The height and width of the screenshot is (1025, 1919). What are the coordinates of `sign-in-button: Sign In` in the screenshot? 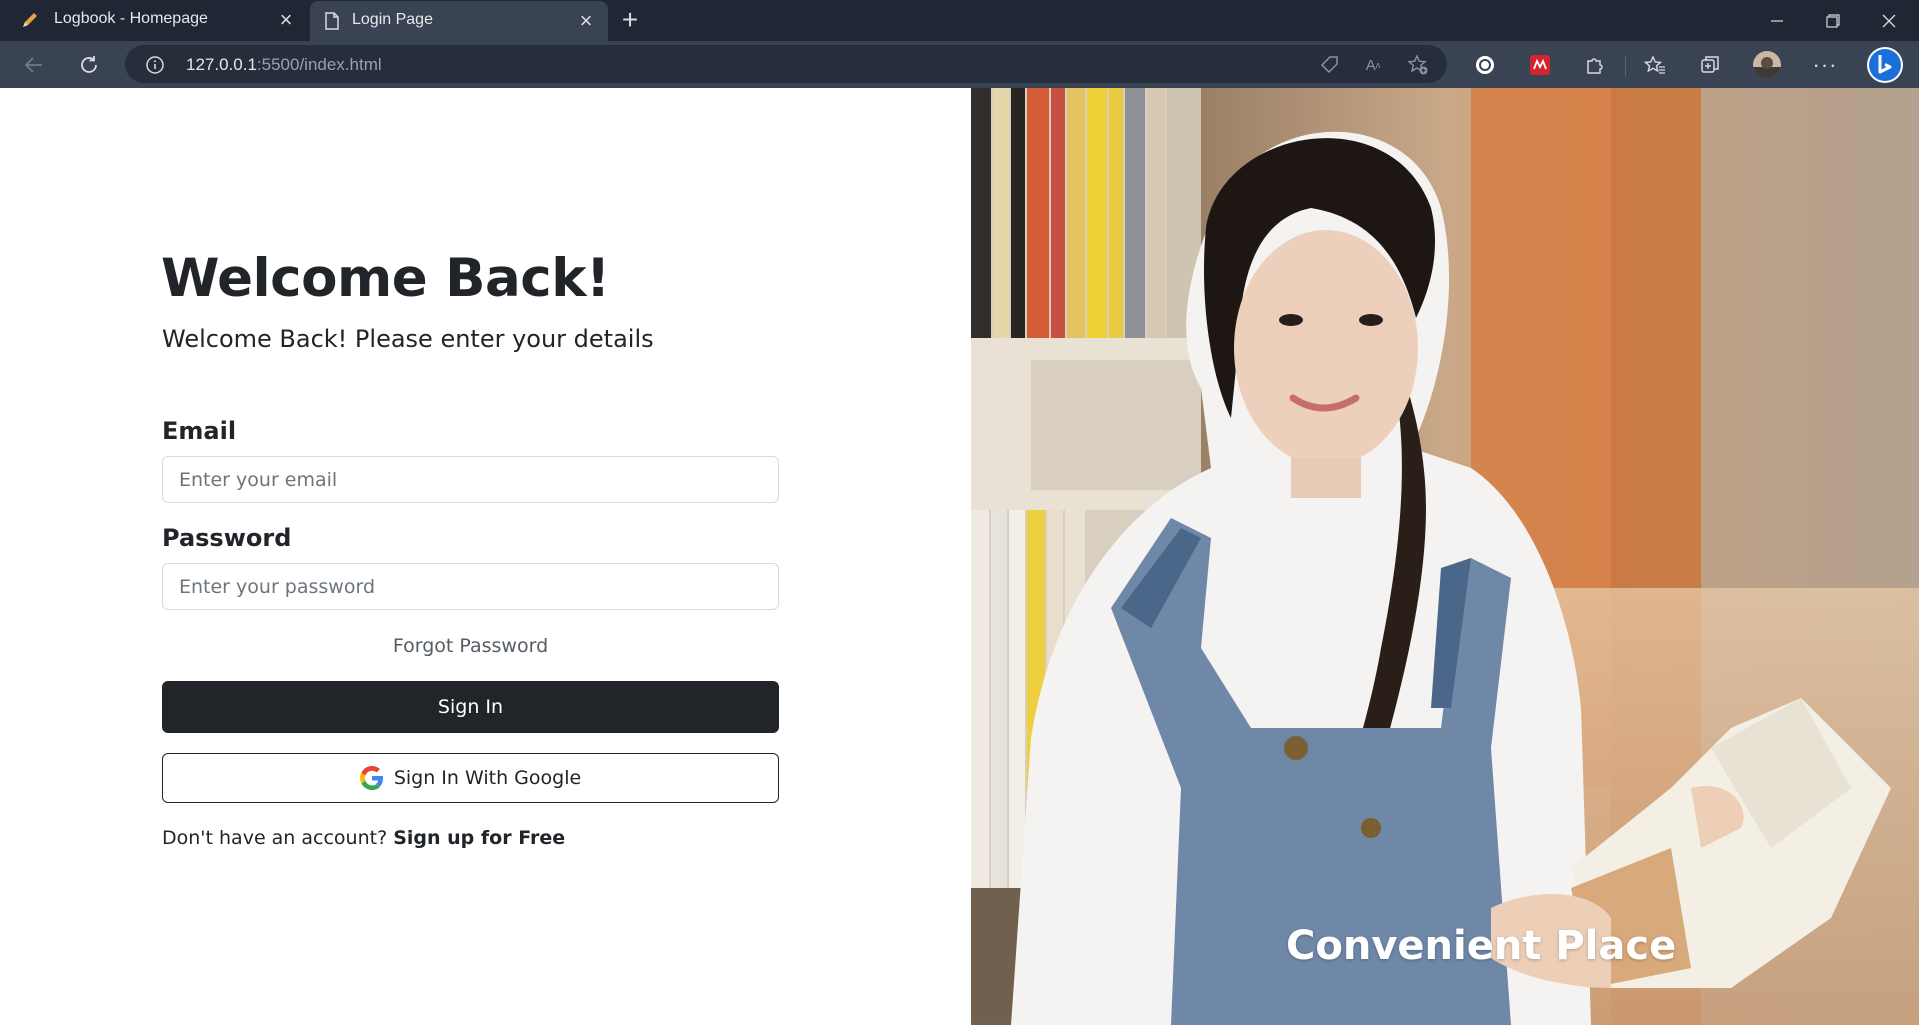 It's located at (470, 707).